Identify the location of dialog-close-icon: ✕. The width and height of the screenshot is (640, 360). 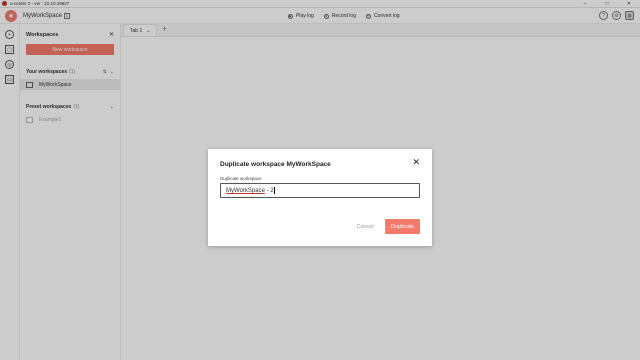
(416, 162).